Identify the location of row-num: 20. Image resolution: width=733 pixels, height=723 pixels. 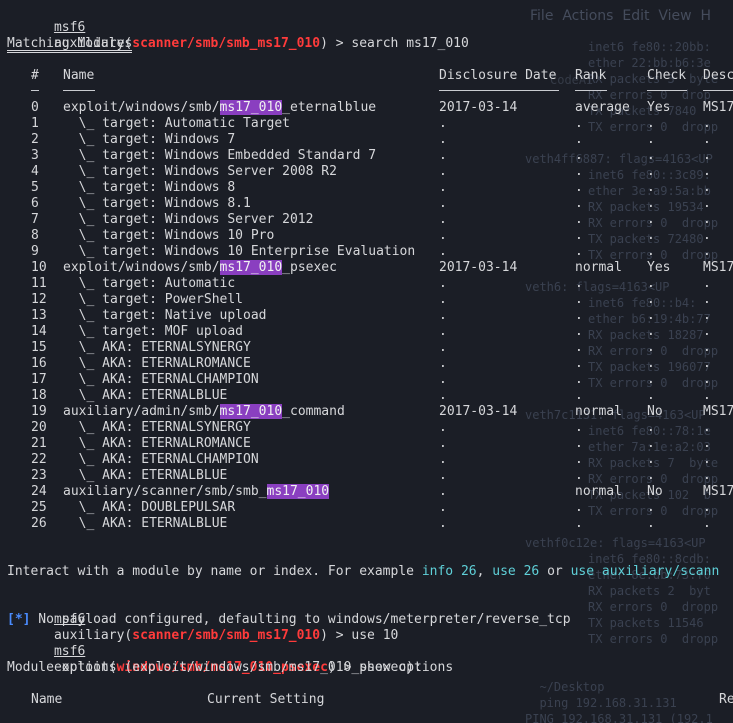
(39, 427).